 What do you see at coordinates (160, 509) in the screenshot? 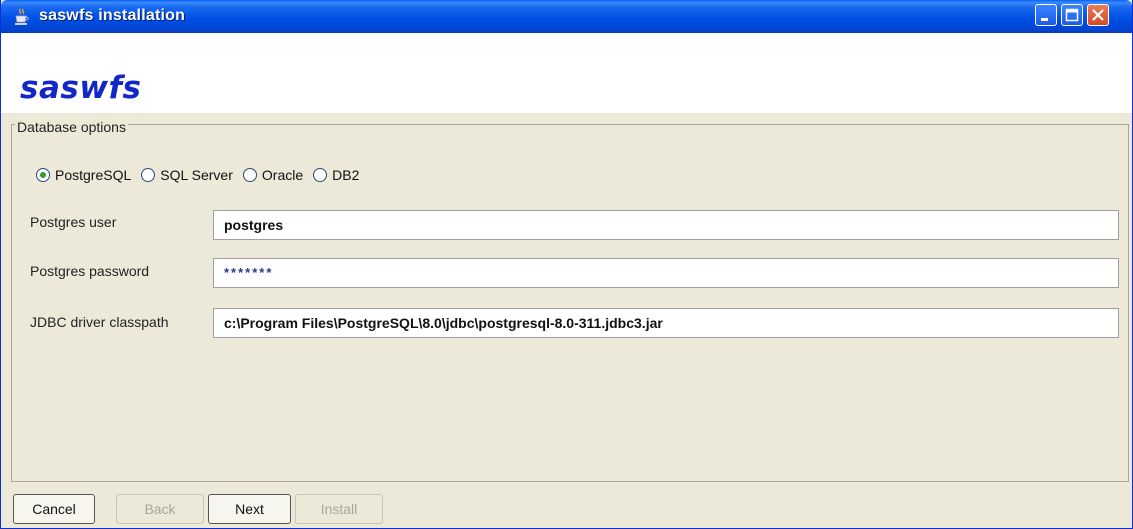
I see `back-button: Back` at bounding box center [160, 509].